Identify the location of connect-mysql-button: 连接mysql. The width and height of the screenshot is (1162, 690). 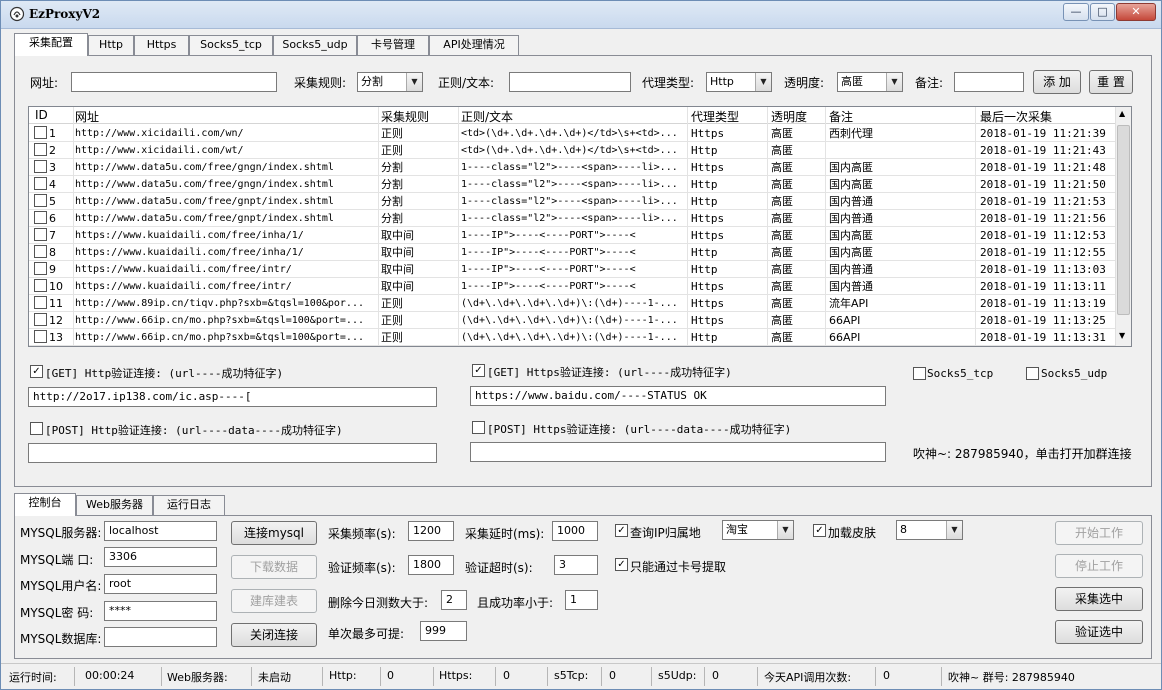
(274, 533).